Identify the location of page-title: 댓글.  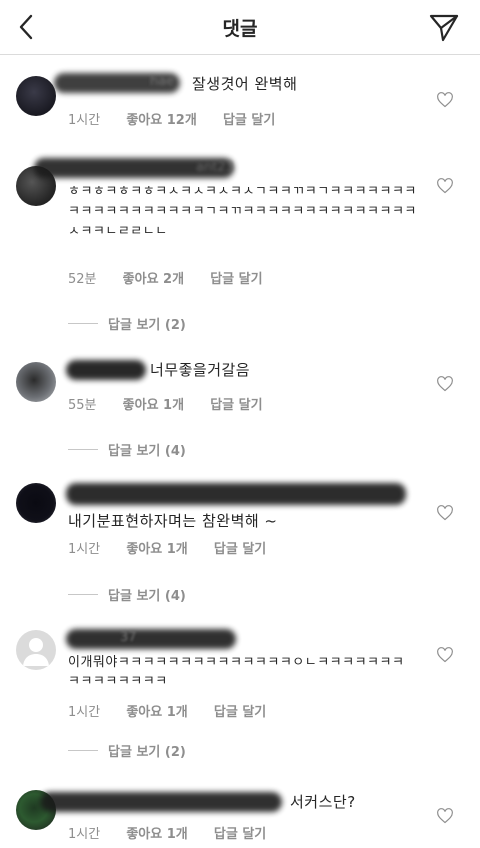
(240, 29).